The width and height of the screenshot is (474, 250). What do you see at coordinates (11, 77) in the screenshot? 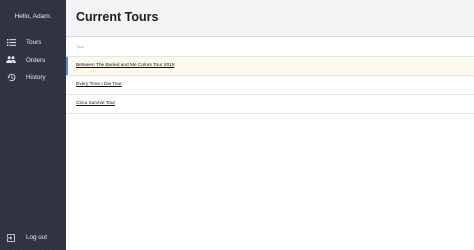
I see `history-icon` at bounding box center [11, 77].